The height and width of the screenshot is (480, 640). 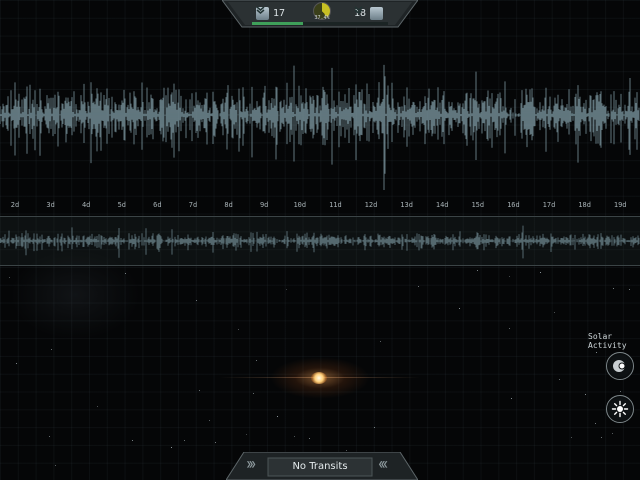 What do you see at coordinates (50, 205) in the screenshot?
I see `day-tick-label: 3d` at bounding box center [50, 205].